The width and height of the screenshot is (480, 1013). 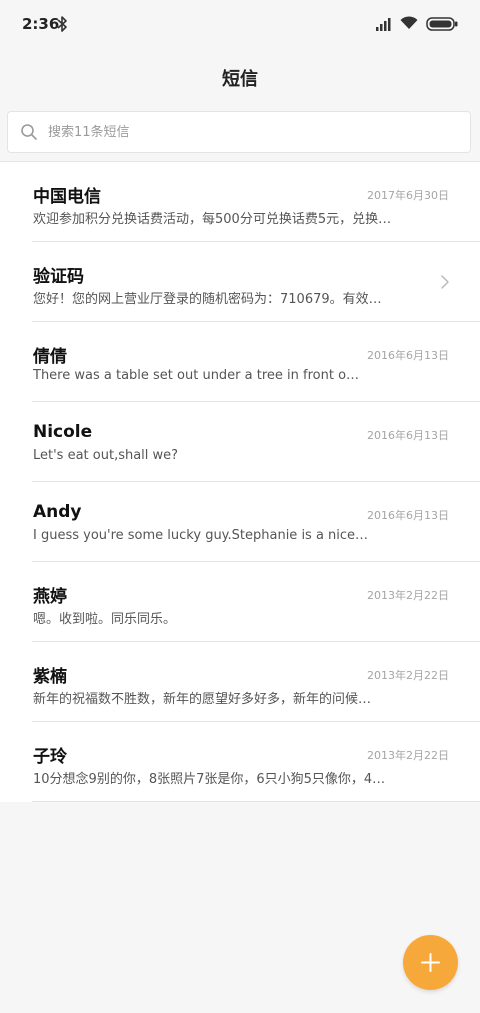 I want to click on search-bar, so click(x=239, y=132).